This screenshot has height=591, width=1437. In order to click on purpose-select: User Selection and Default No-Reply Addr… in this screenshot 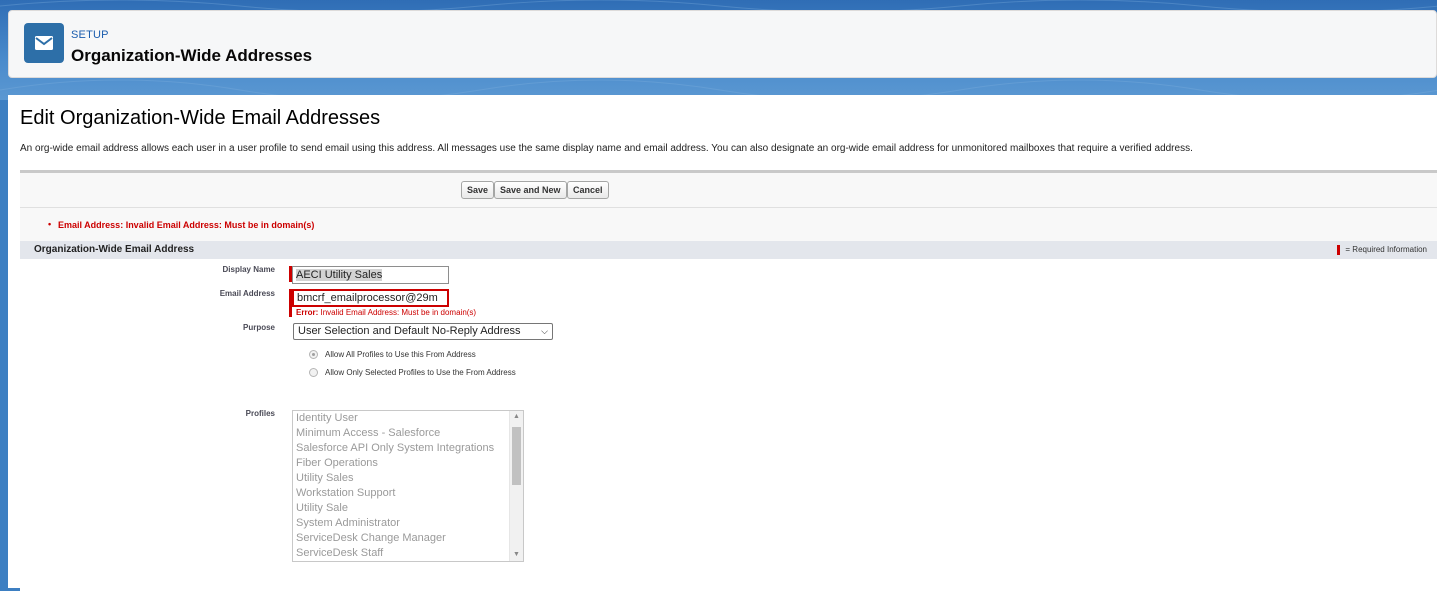, I will do `click(423, 331)`.